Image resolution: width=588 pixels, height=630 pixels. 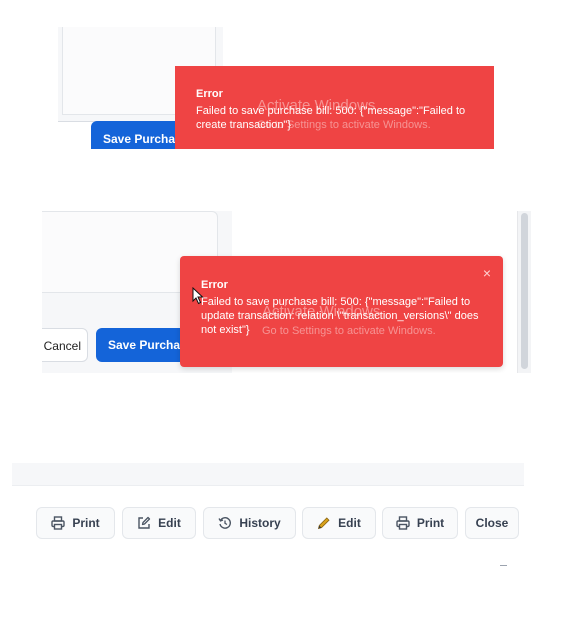 What do you see at coordinates (487, 273) in the screenshot?
I see `close-icon: ×` at bounding box center [487, 273].